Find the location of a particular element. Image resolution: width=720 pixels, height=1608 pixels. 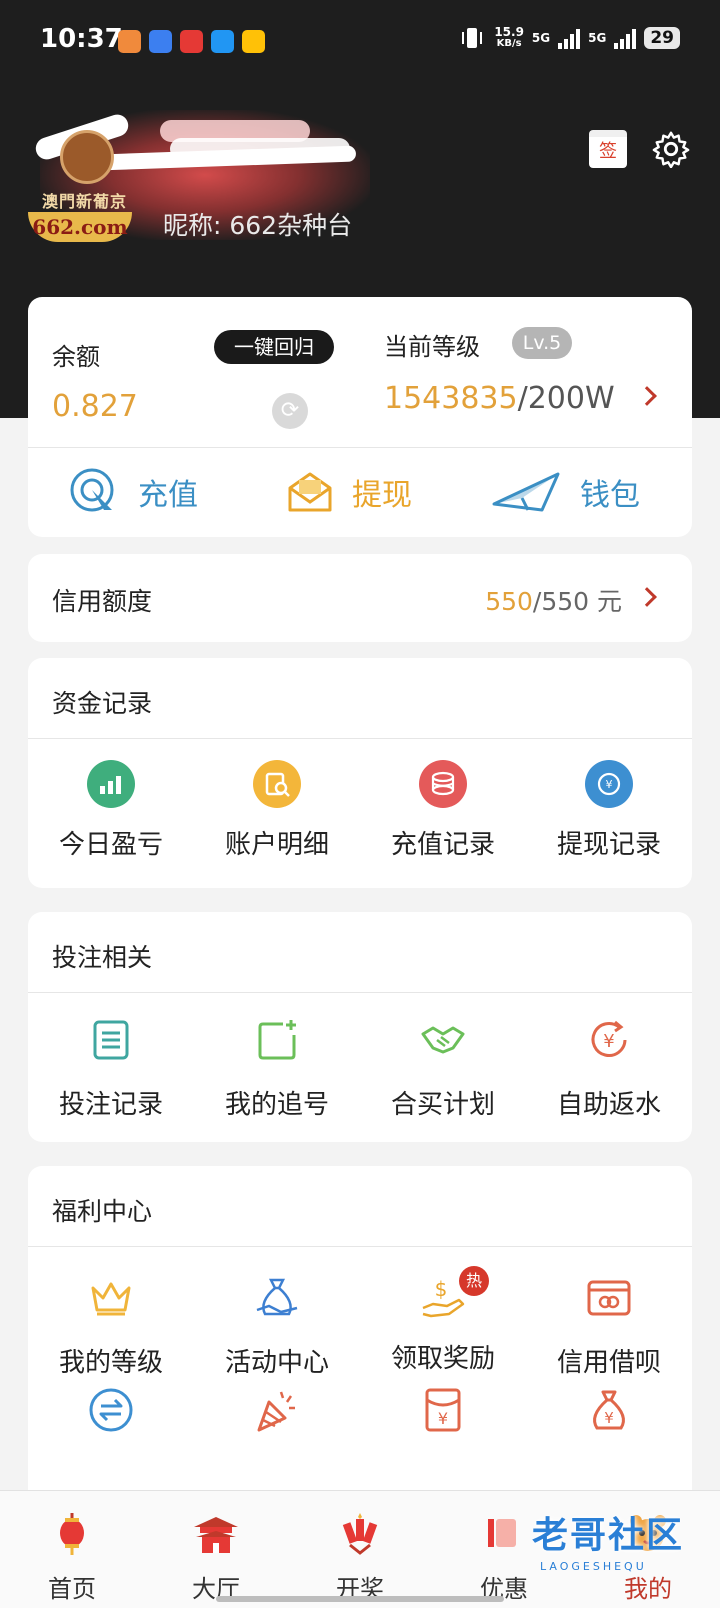

my-level-button: 我的等级 is located at coordinates (111, 1326).